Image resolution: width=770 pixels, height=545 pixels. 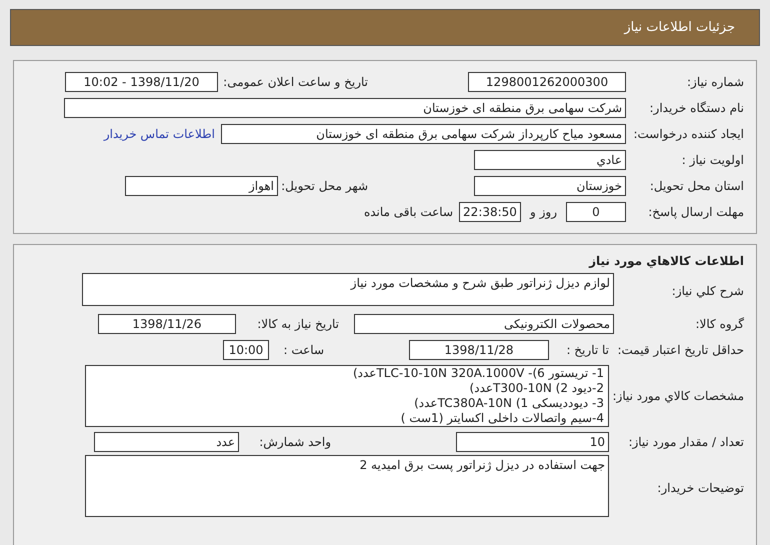 What do you see at coordinates (166, 442) in the screenshot?
I see `text-field: عدد` at bounding box center [166, 442].